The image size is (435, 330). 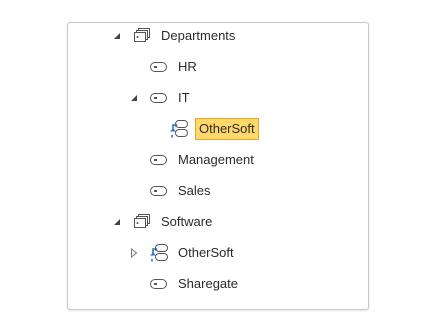 I want to click on tree-node-label-selected: OtherSoft, so click(x=227, y=129).